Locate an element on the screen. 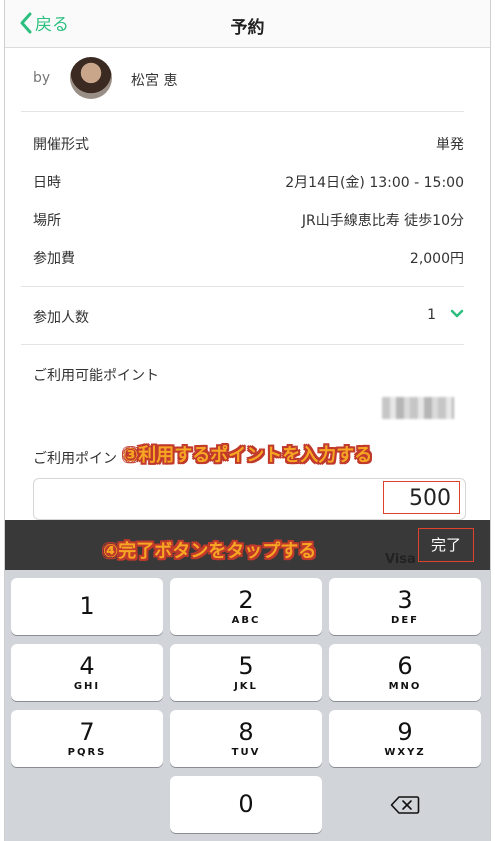 The height and width of the screenshot is (841, 495). done-button: 完了 is located at coordinates (446, 545).